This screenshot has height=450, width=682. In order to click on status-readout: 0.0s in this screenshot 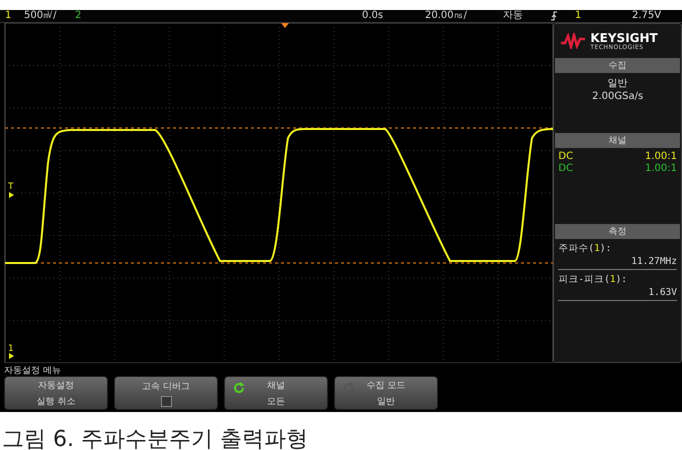, I will do `click(373, 16)`.